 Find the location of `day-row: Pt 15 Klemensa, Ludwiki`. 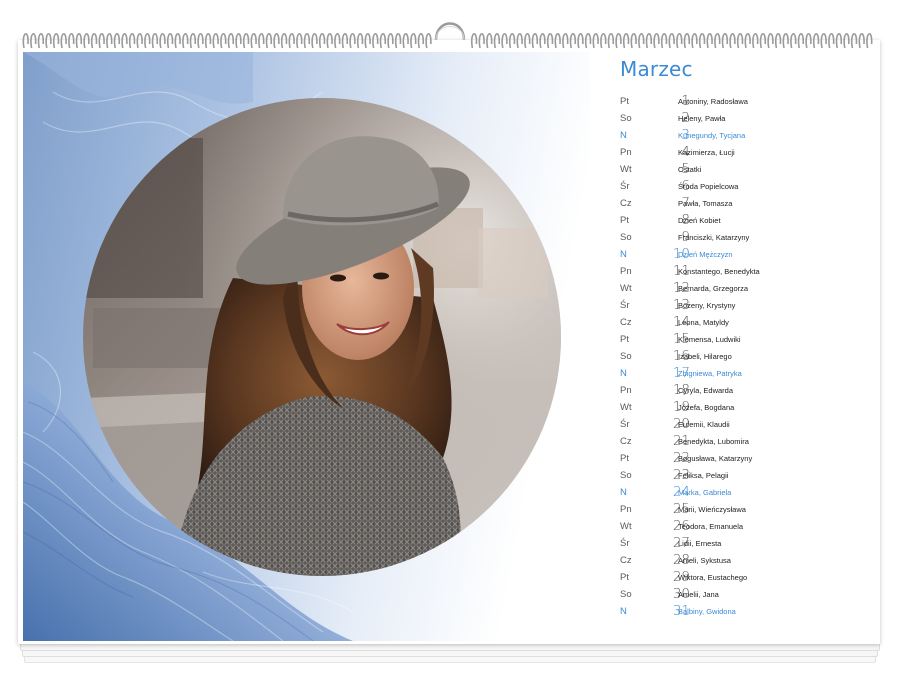

day-row: Pt 15 Klemensa, Ludwiki is located at coordinates (745, 339).